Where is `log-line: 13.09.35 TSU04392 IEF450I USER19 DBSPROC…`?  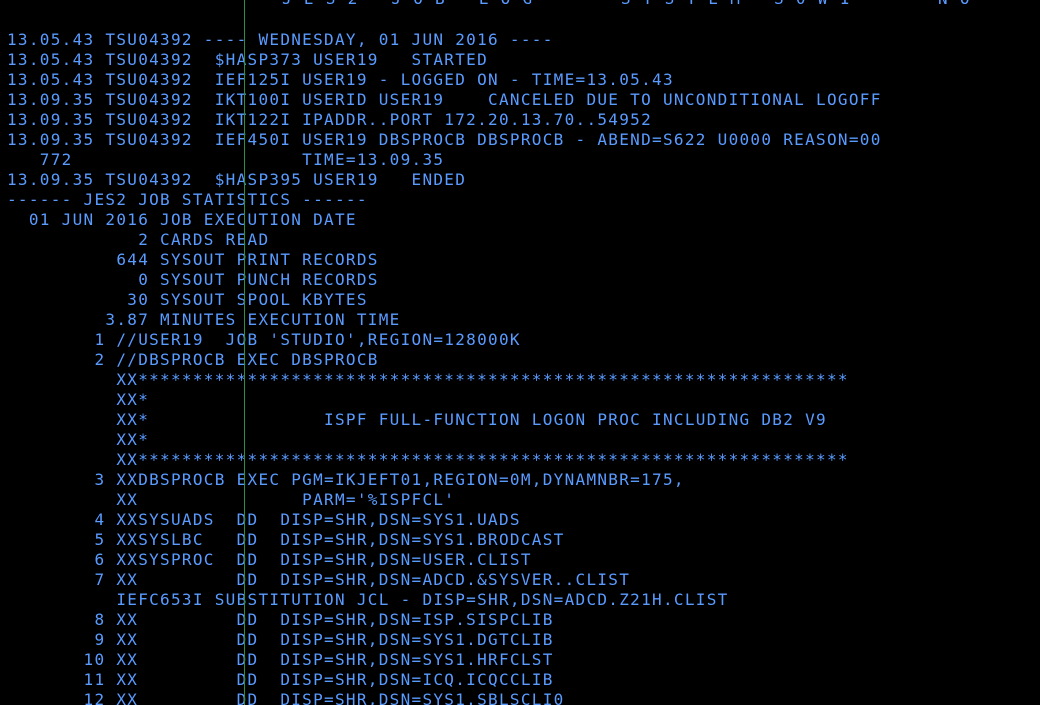
log-line: 13.09.35 TSU04392 IEF450I USER19 DBSPROC… is located at coordinates (444, 139).